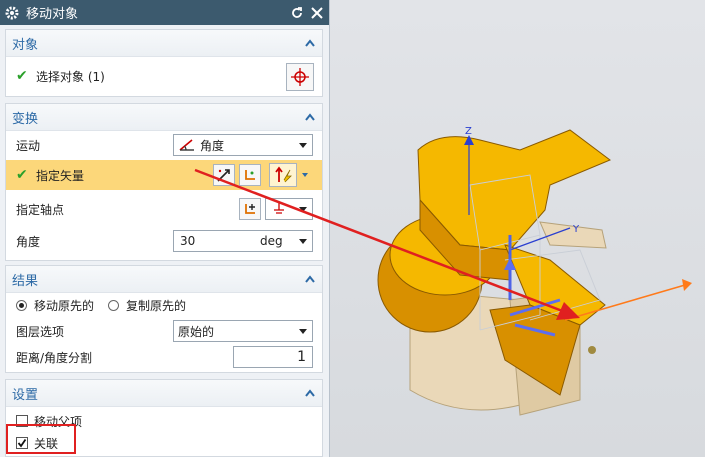 Image resolution: width=705 pixels, height=457 pixels. Describe the element at coordinates (164, 43) in the screenshot. I see `object-section-header: 对象` at that location.